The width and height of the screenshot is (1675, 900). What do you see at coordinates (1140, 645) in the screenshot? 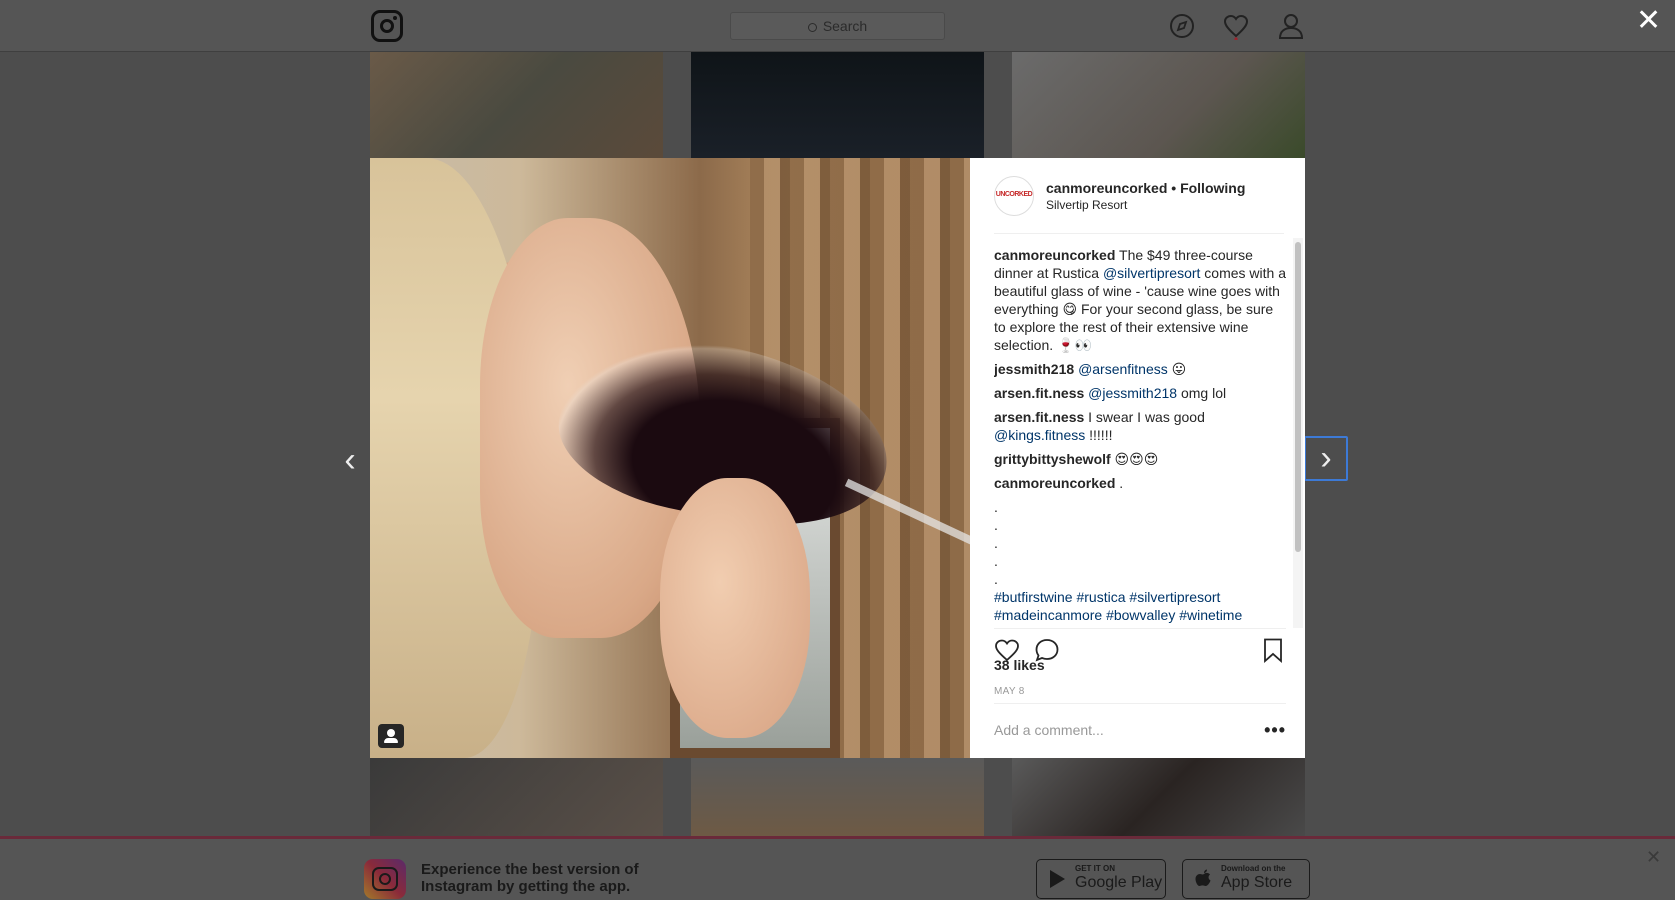
I see `post-actions-bar` at bounding box center [1140, 645].